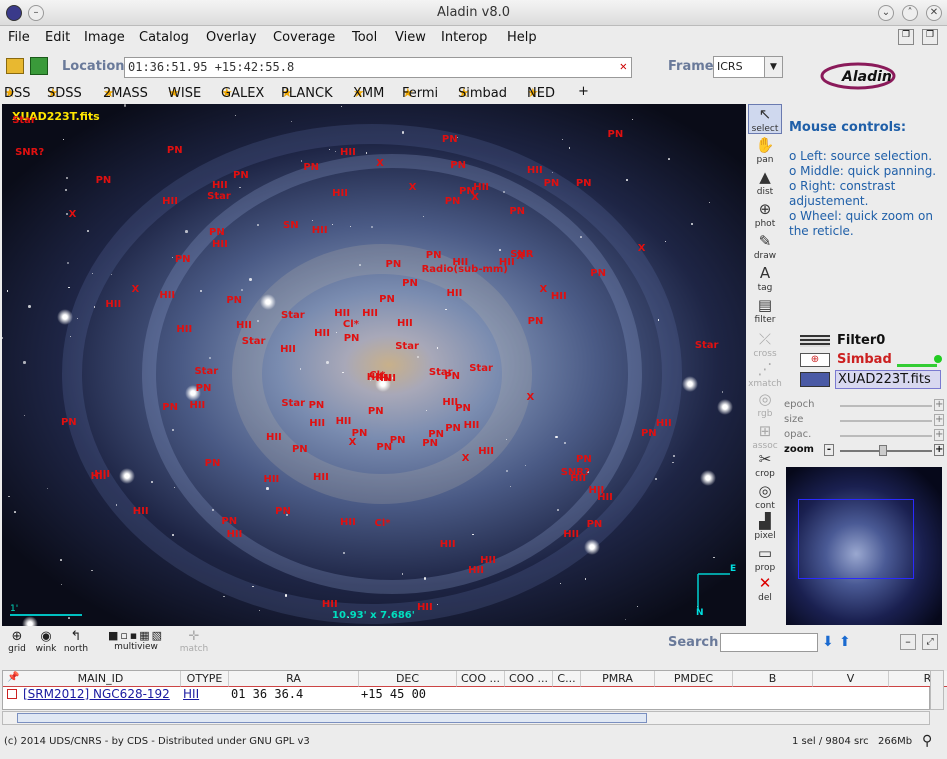 Image resolution: width=947 pixels, height=759 pixels. What do you see at coordinates (906, 37) in the screenshot?
I see `detach-icon: ❐` at bounding box center [906, 37].